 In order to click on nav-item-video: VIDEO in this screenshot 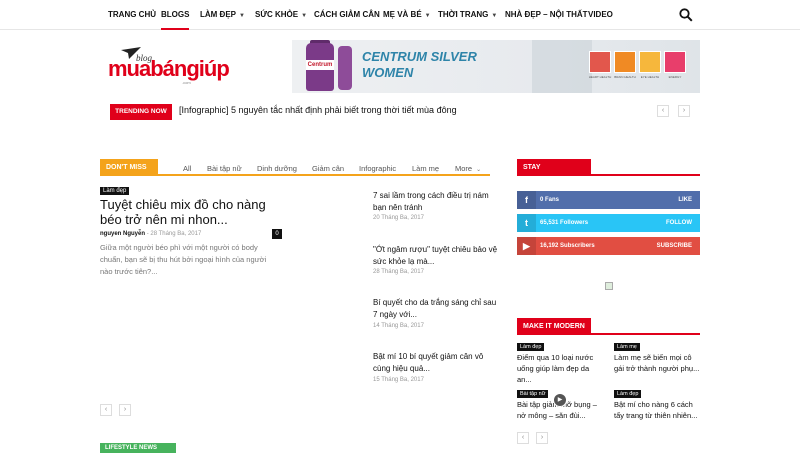, I will do `click(600, 15)`.